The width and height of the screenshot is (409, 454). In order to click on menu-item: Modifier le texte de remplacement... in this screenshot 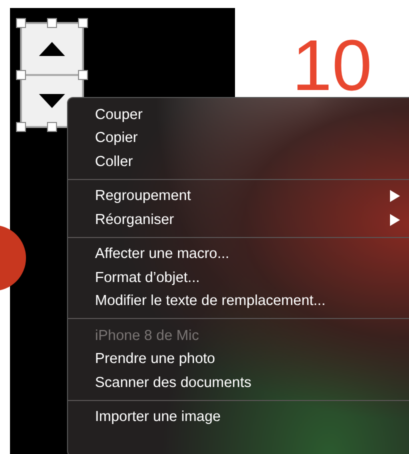, I will do `click(238, 301)`.